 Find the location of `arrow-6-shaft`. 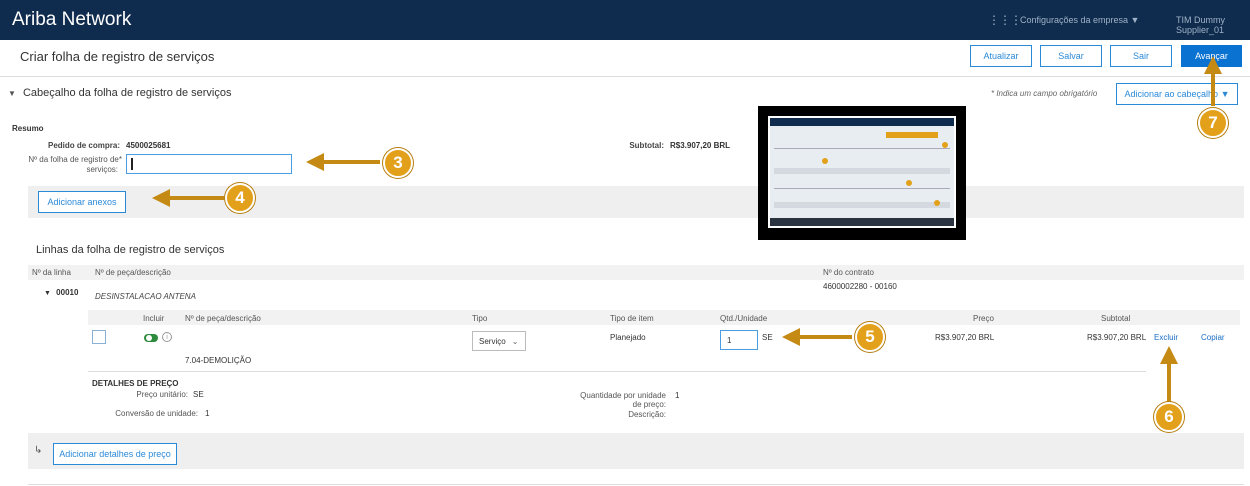

arrow-6-shaft is located at coordinates (1169, 382).